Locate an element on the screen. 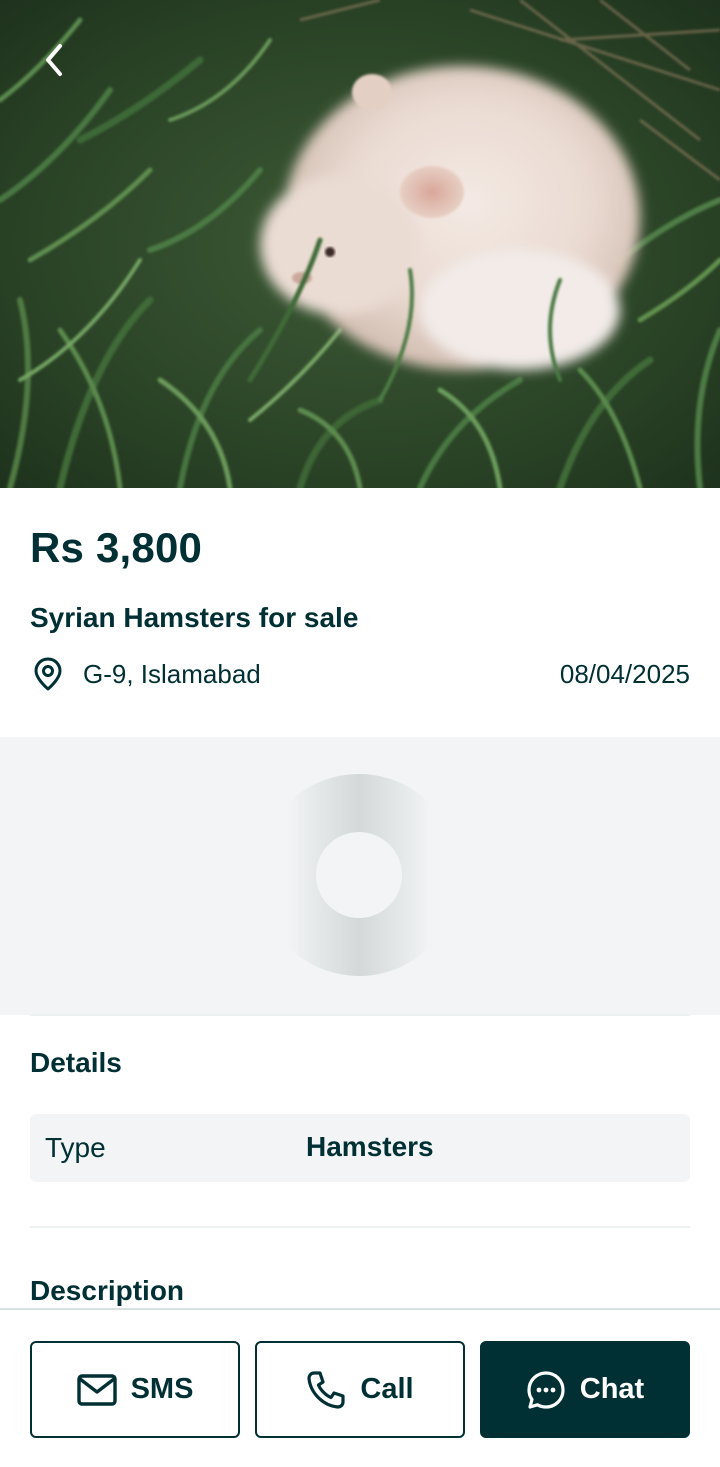 This screenshot has height=1467, width=720. sms-button-label: SMS is located at coordinates (162, 1389).